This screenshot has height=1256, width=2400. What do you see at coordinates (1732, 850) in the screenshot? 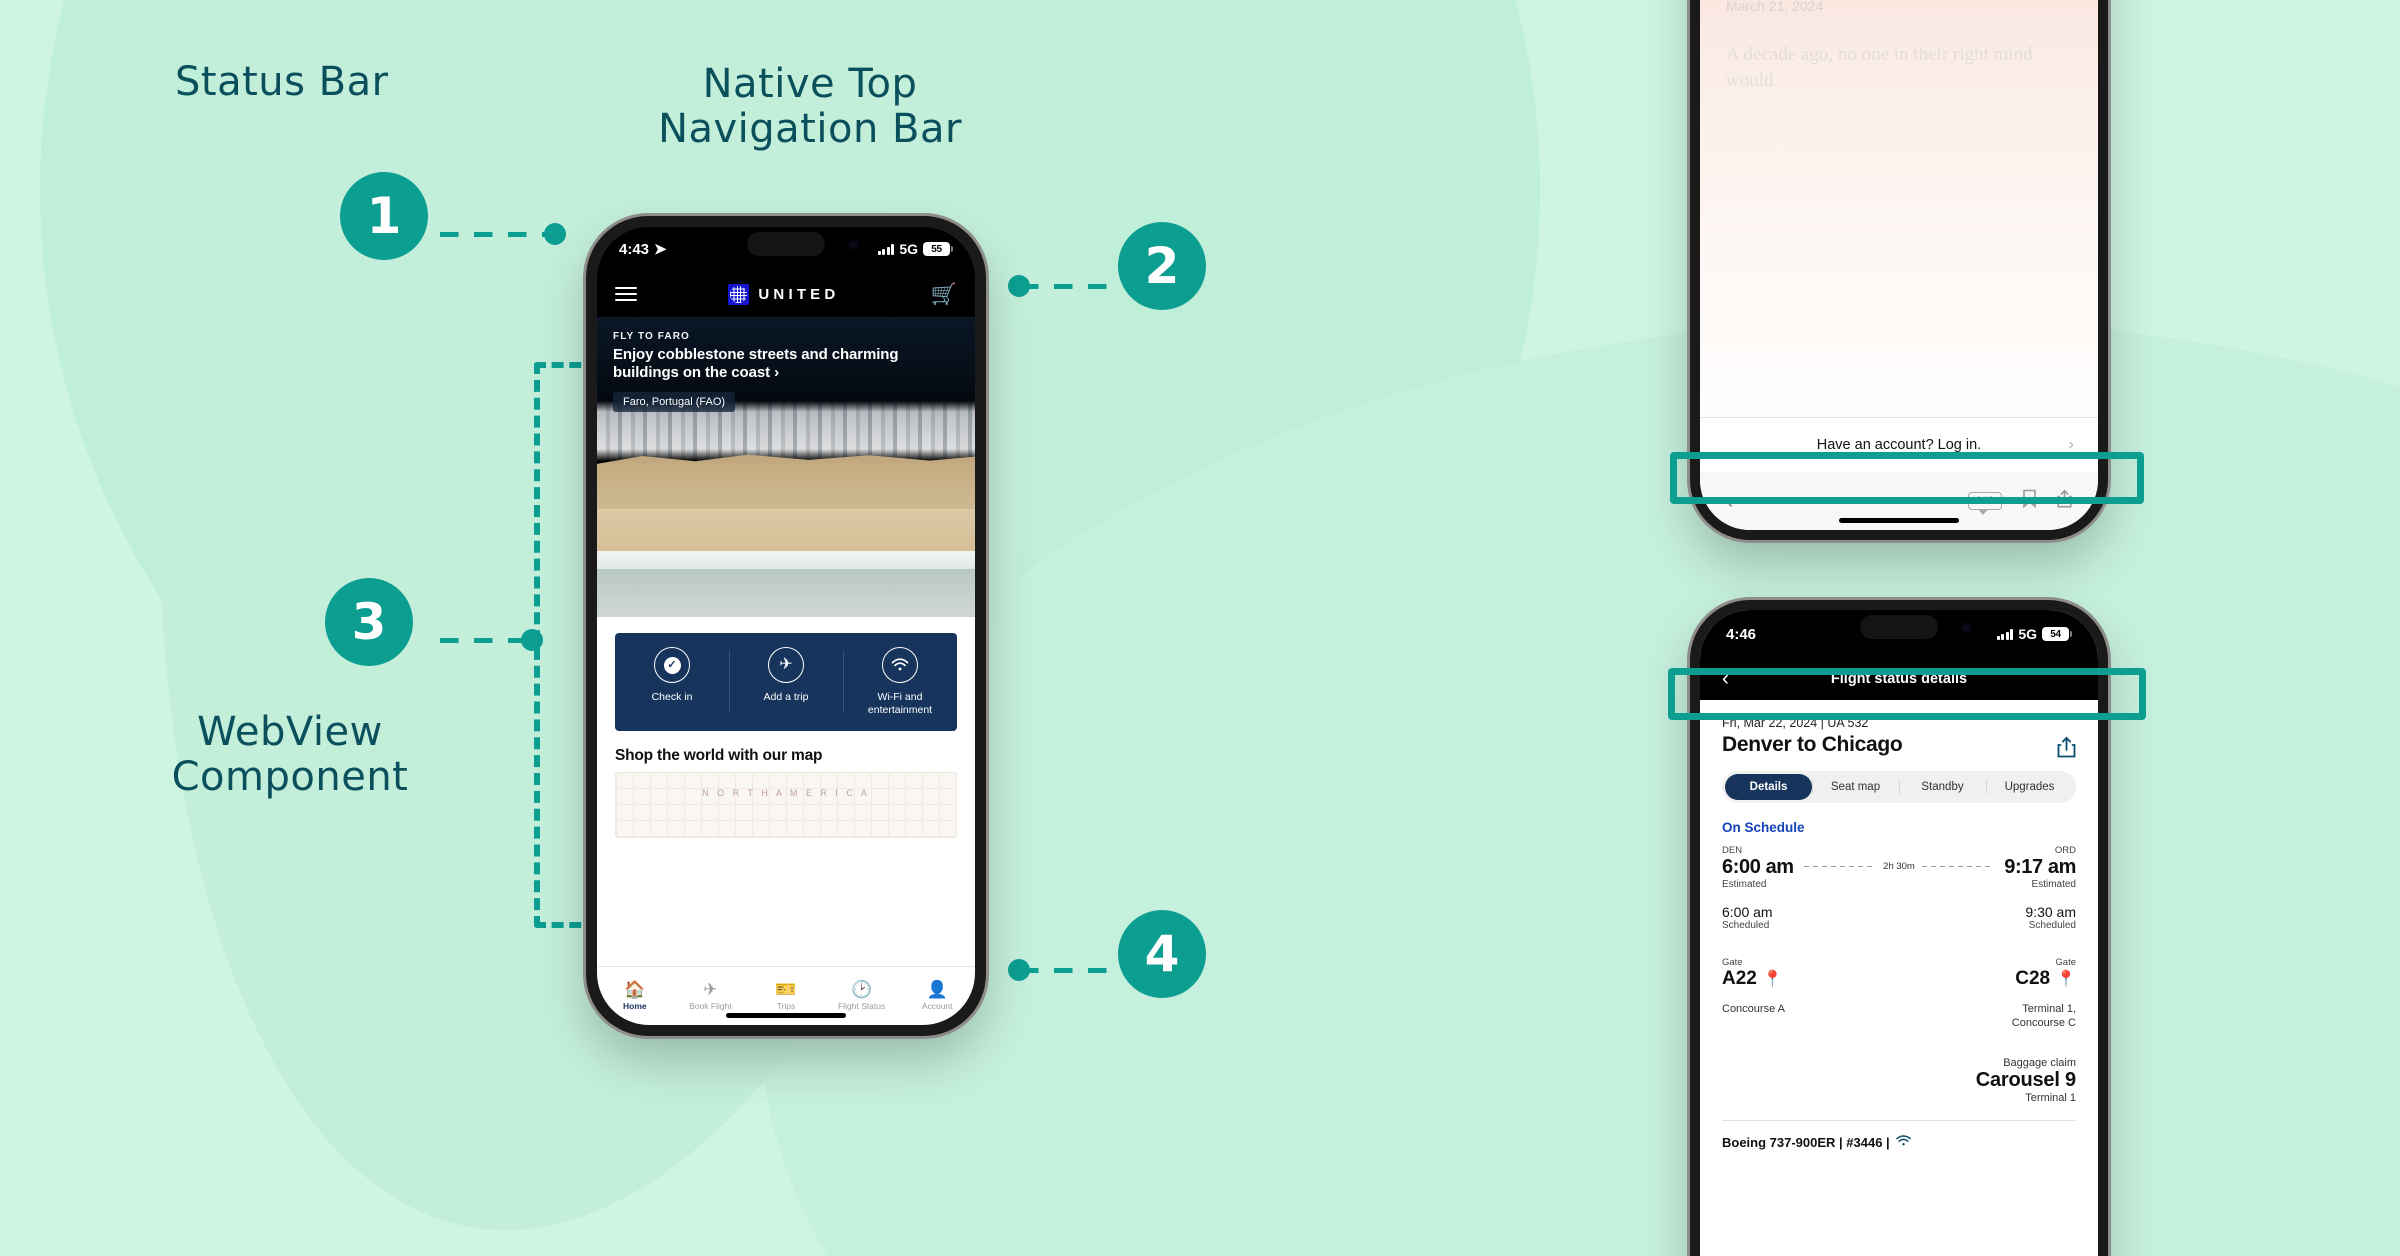
I see `origin-code: DEN` at bounding box center [1732, 850].